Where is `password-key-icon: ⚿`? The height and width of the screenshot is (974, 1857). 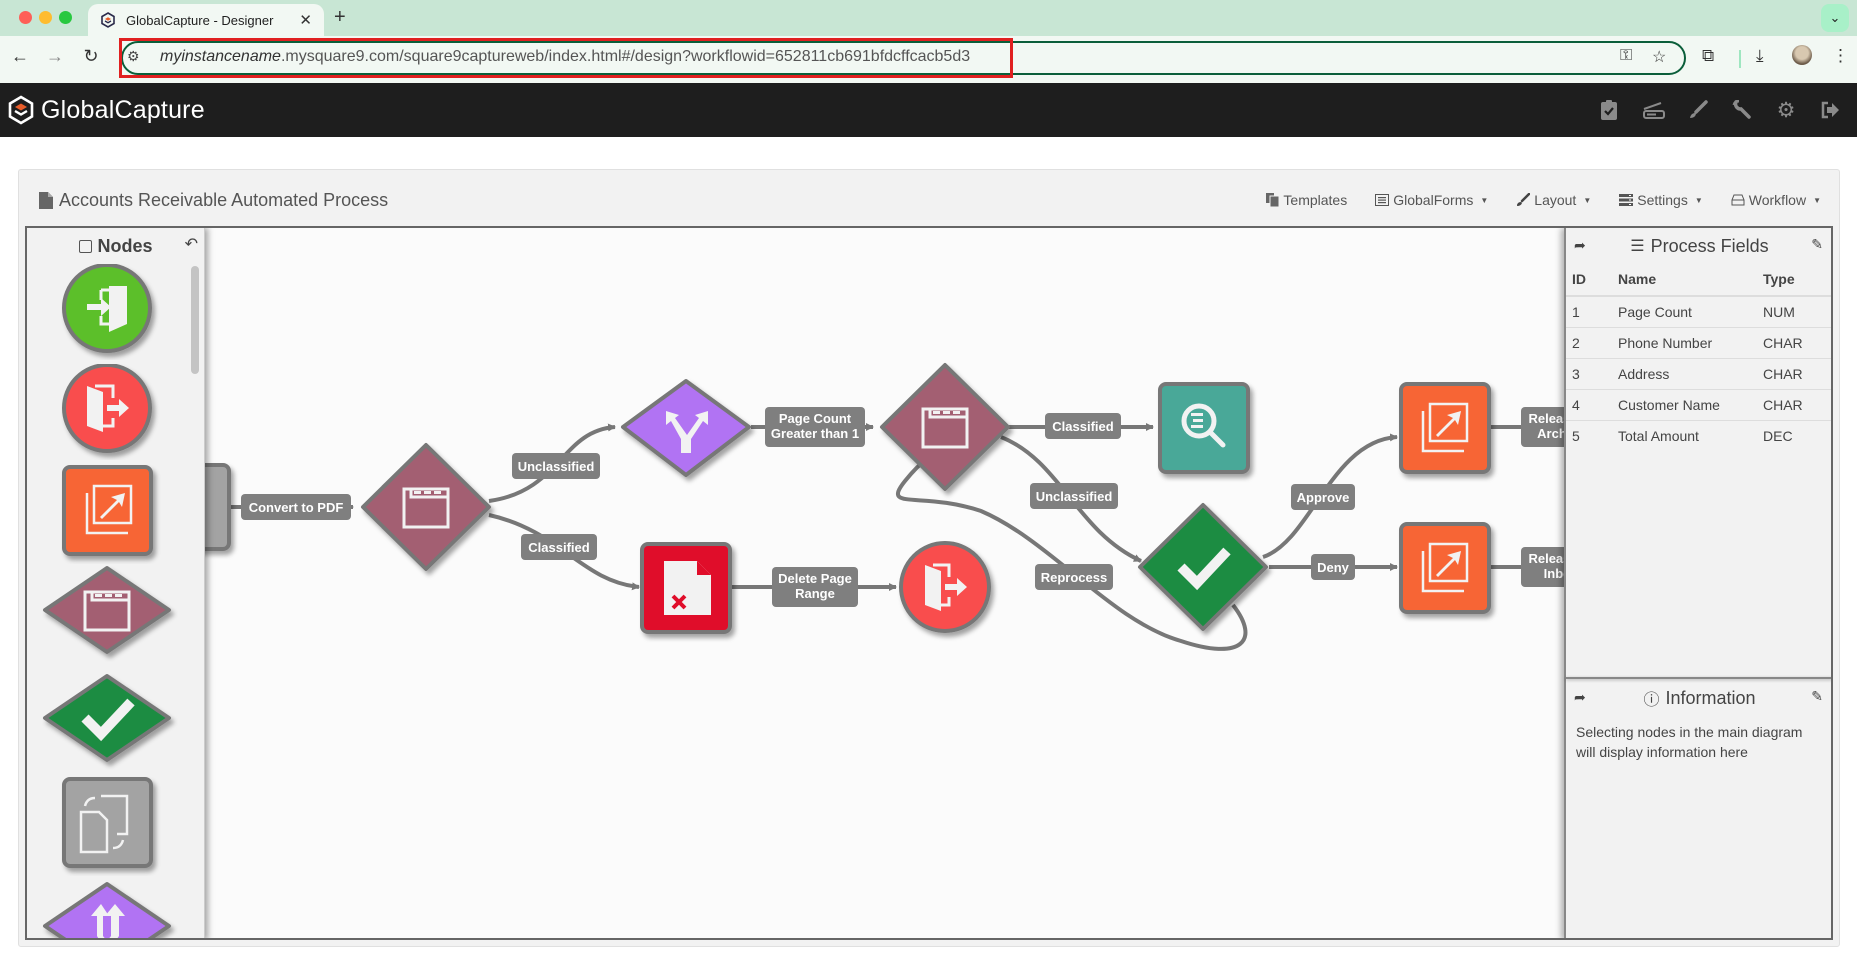
password-key-icon: ⚿ is located at coordinates (1626, 56).